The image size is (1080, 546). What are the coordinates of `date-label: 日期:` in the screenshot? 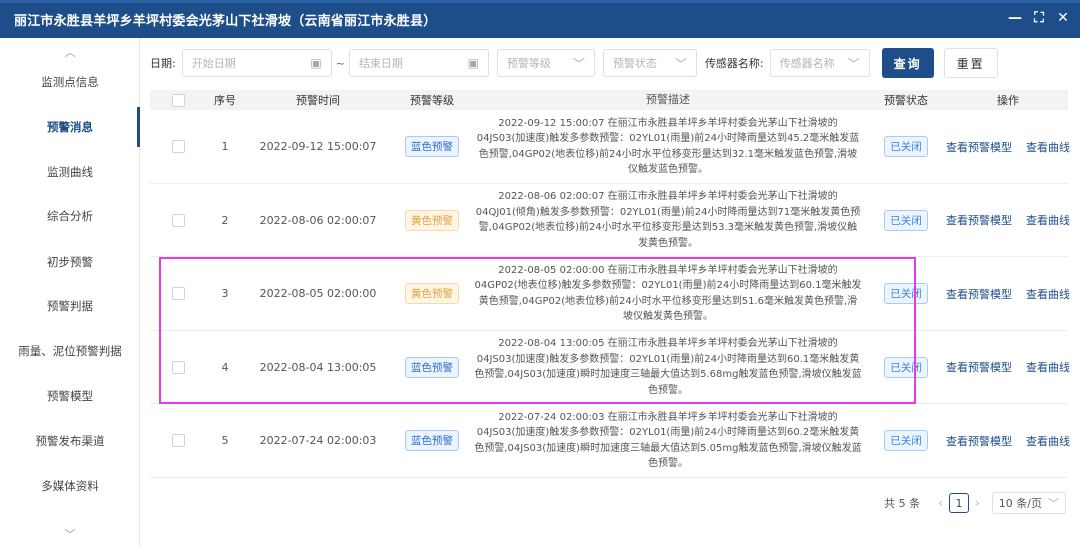 It's located at (163, 63).